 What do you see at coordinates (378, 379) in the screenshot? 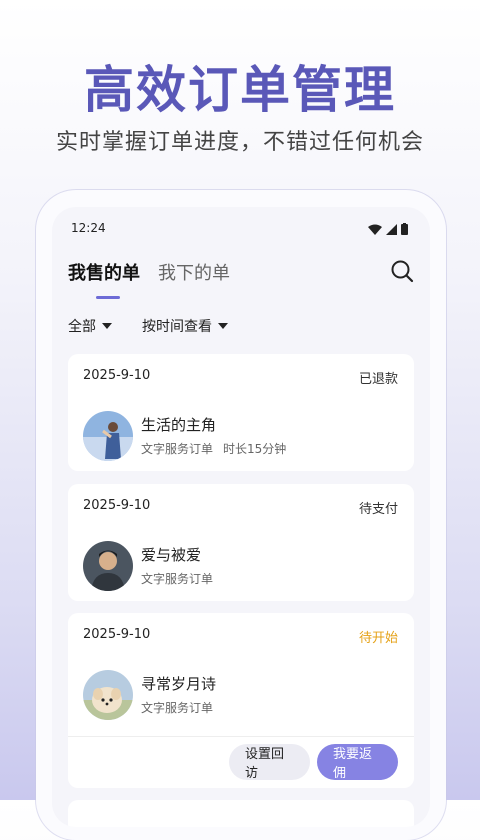
I see `order-status: 已退款` at bounding box center [378, 379].